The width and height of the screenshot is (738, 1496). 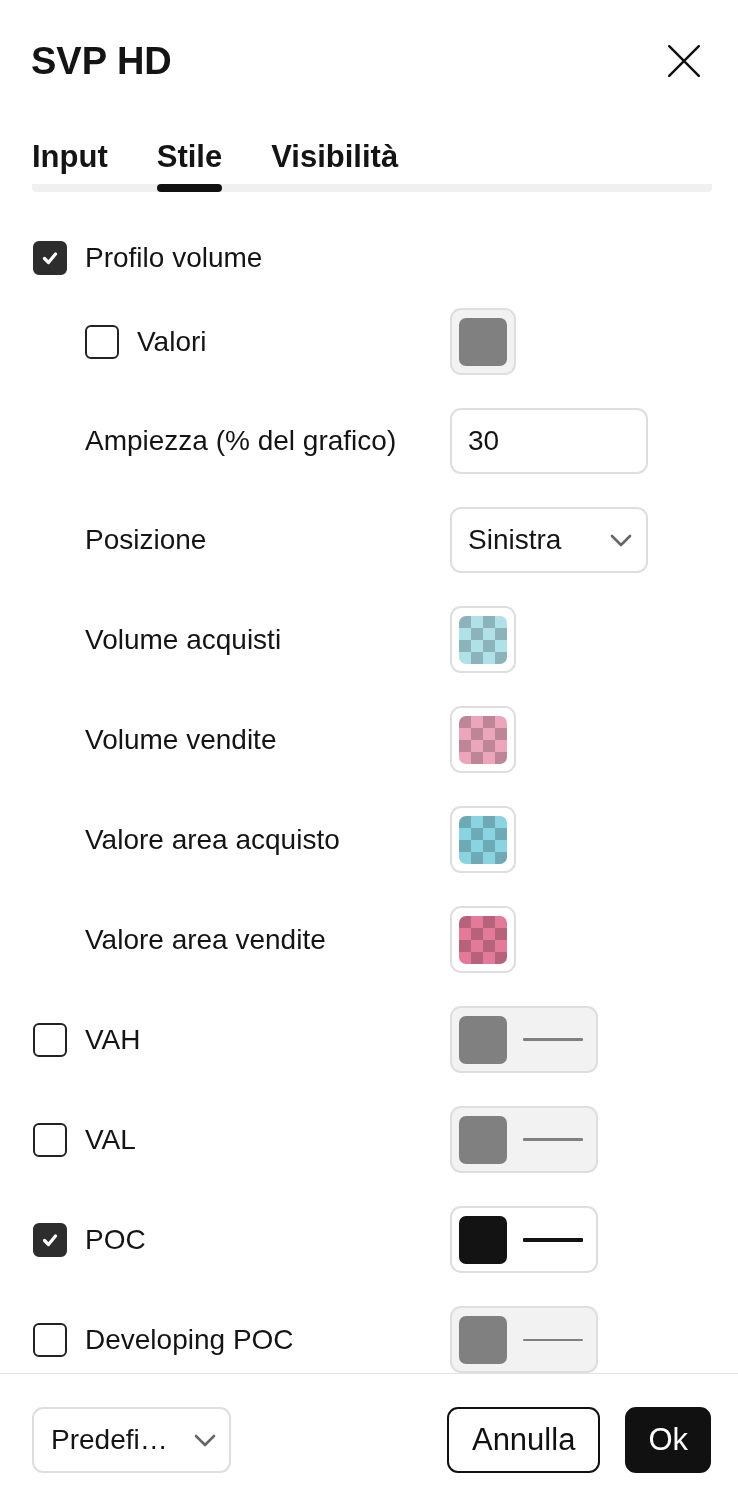 What do you see at coordinates (549, 540) in the screenshot?
I see `dropdown: Sinistra` at bounding box center [549, 540].